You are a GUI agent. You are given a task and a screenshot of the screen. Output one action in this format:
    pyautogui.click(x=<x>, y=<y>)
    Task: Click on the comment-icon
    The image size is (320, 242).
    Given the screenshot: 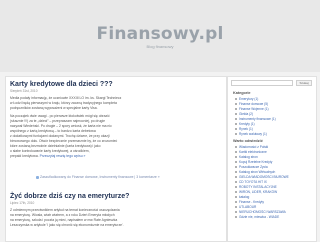 What is the action you would take?
    pyautogui.click(x=37, y=177)
    